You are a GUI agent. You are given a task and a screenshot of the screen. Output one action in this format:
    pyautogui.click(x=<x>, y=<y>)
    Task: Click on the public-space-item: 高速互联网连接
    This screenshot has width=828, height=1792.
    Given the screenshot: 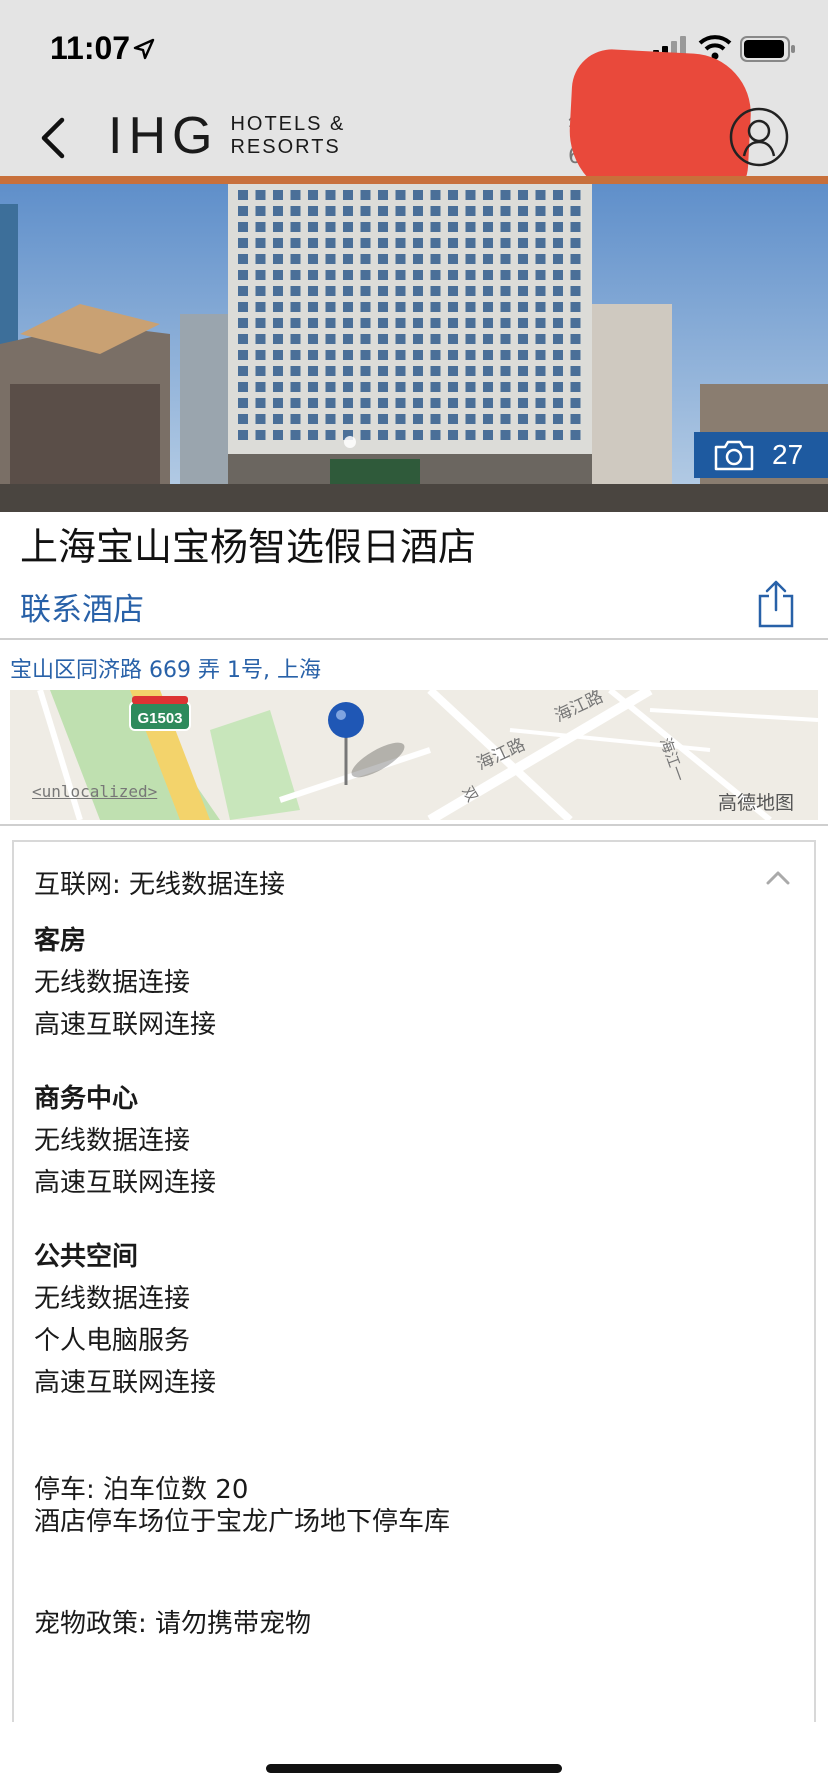 What is the action you would take?
    pyautogui.click(x=125, y=1383)
    